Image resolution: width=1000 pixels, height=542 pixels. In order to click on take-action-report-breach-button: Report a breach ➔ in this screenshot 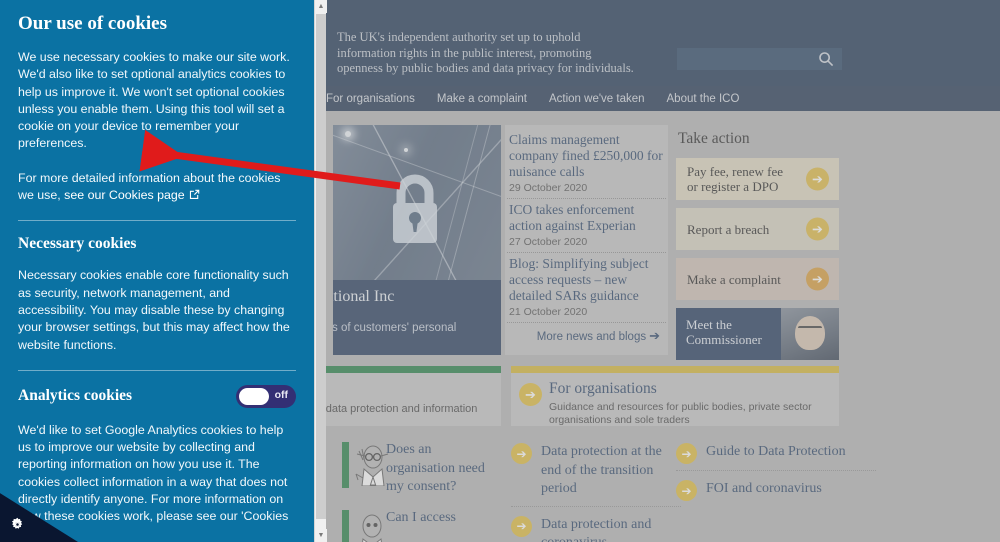, I will do `click(757, 229)`.